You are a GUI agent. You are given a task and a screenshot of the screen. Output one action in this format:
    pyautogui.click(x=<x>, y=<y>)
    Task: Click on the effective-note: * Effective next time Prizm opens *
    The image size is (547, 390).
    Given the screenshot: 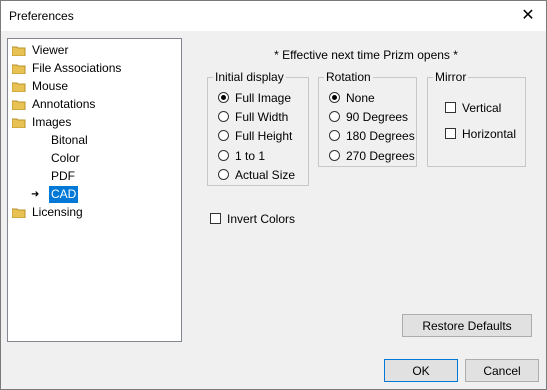 What is the action you would take?
    pyautogui.click(x=366, y=55)
    